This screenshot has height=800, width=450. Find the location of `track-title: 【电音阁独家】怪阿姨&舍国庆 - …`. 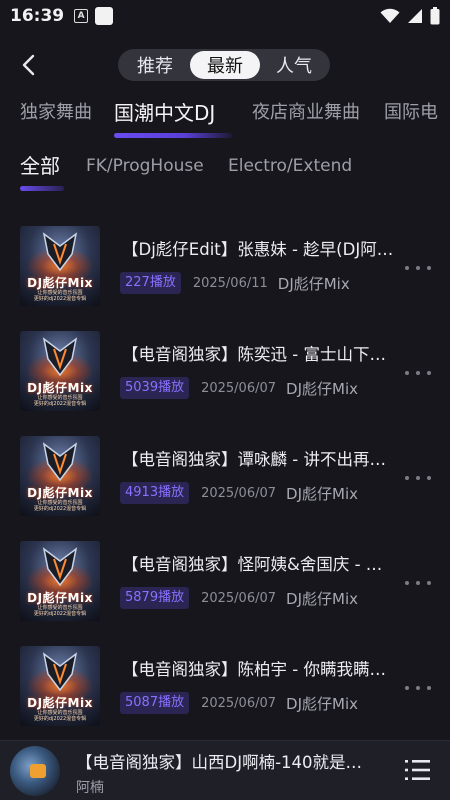

track-title: 【电音阁独家】怪阿姨&舍国庆 - … is located at coordinates (252, 564).